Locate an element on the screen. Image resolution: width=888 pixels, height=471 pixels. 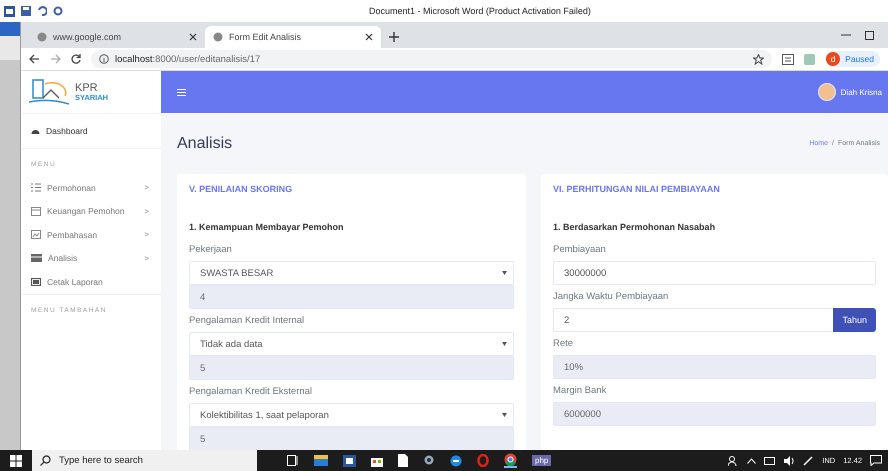
monitor-icon is located at coordinates (36, 282).